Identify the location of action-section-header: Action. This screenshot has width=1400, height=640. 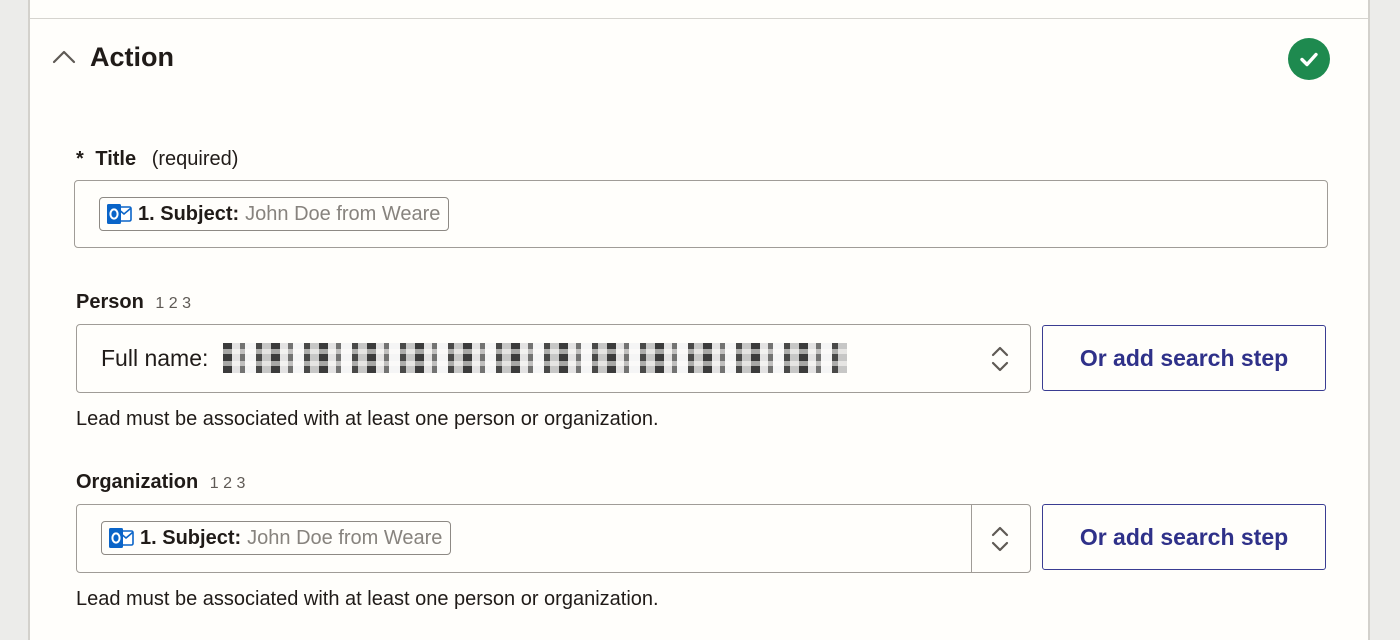
(690, 60).